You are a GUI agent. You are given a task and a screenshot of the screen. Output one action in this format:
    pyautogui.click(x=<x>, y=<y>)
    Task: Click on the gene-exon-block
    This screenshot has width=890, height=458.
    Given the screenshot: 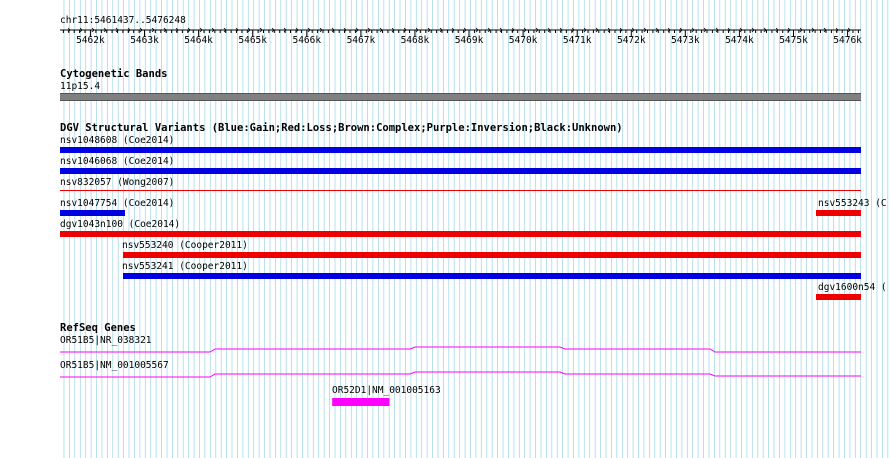 What is the action you would take?
    pyautogui.click(x=361, y=402)
    